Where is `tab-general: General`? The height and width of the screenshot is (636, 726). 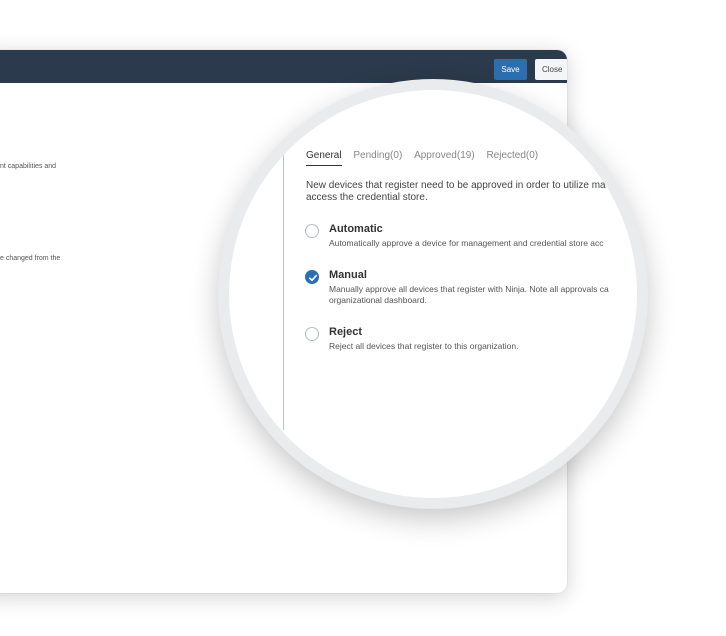 tab-general: General is located at coordinates (324, 158).